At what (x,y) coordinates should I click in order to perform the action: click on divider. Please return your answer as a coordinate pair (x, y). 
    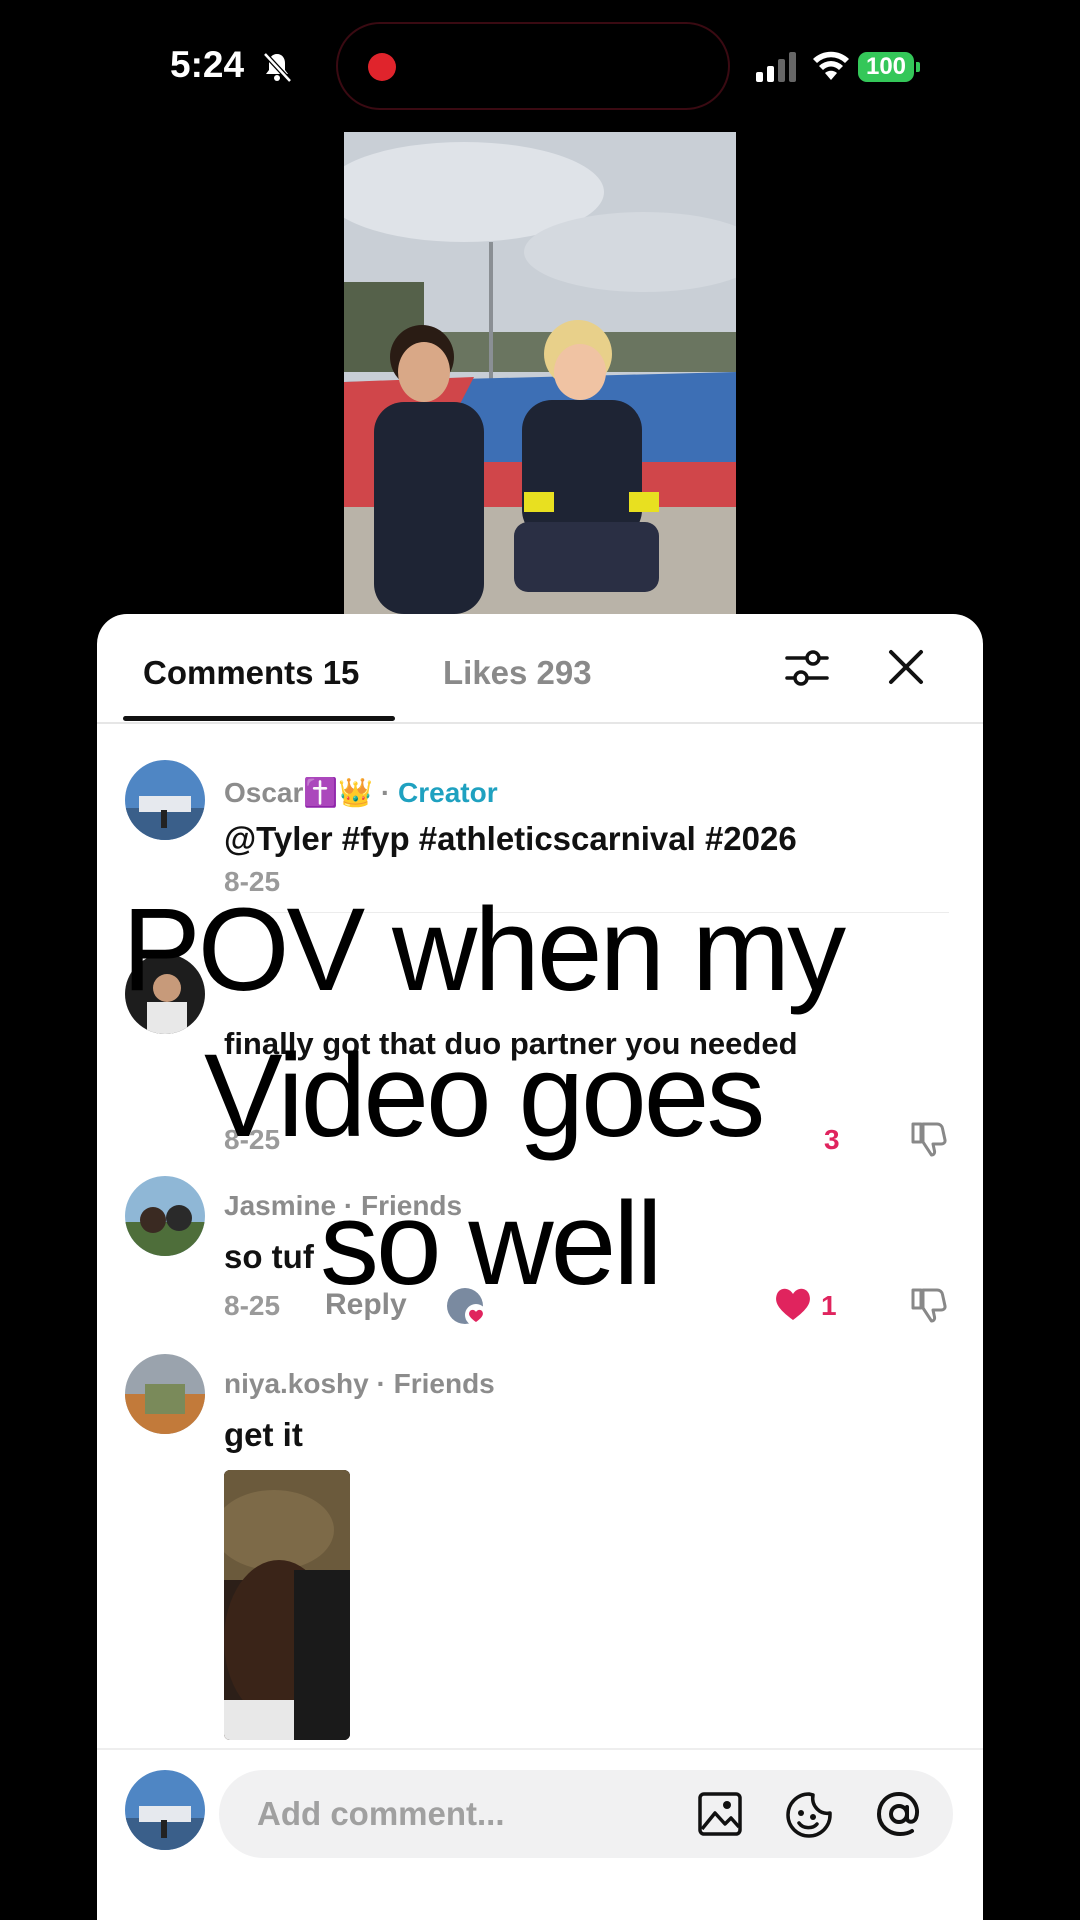
    Looking at the image, I should click on (586, 912).